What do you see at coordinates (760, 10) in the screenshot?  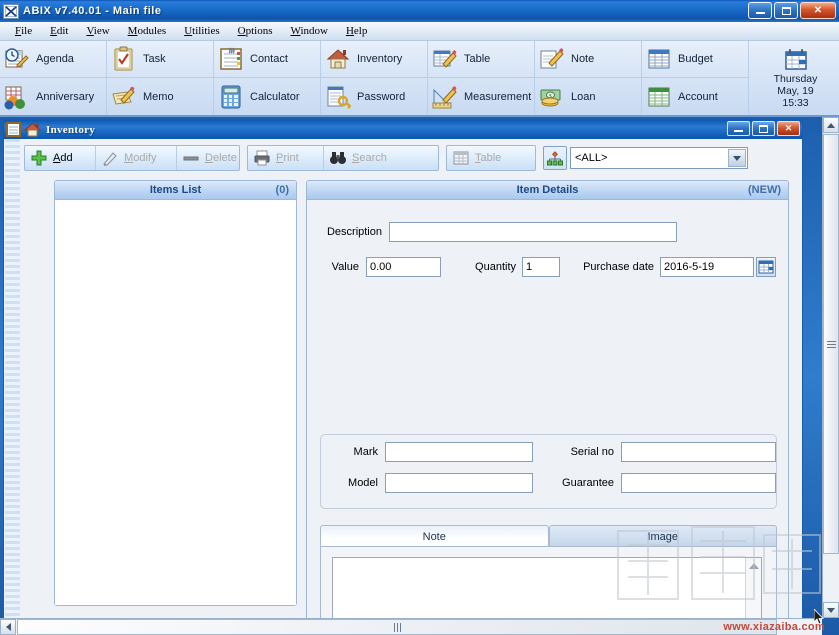 I see `minimize-button` at bounding box center [760, 10].